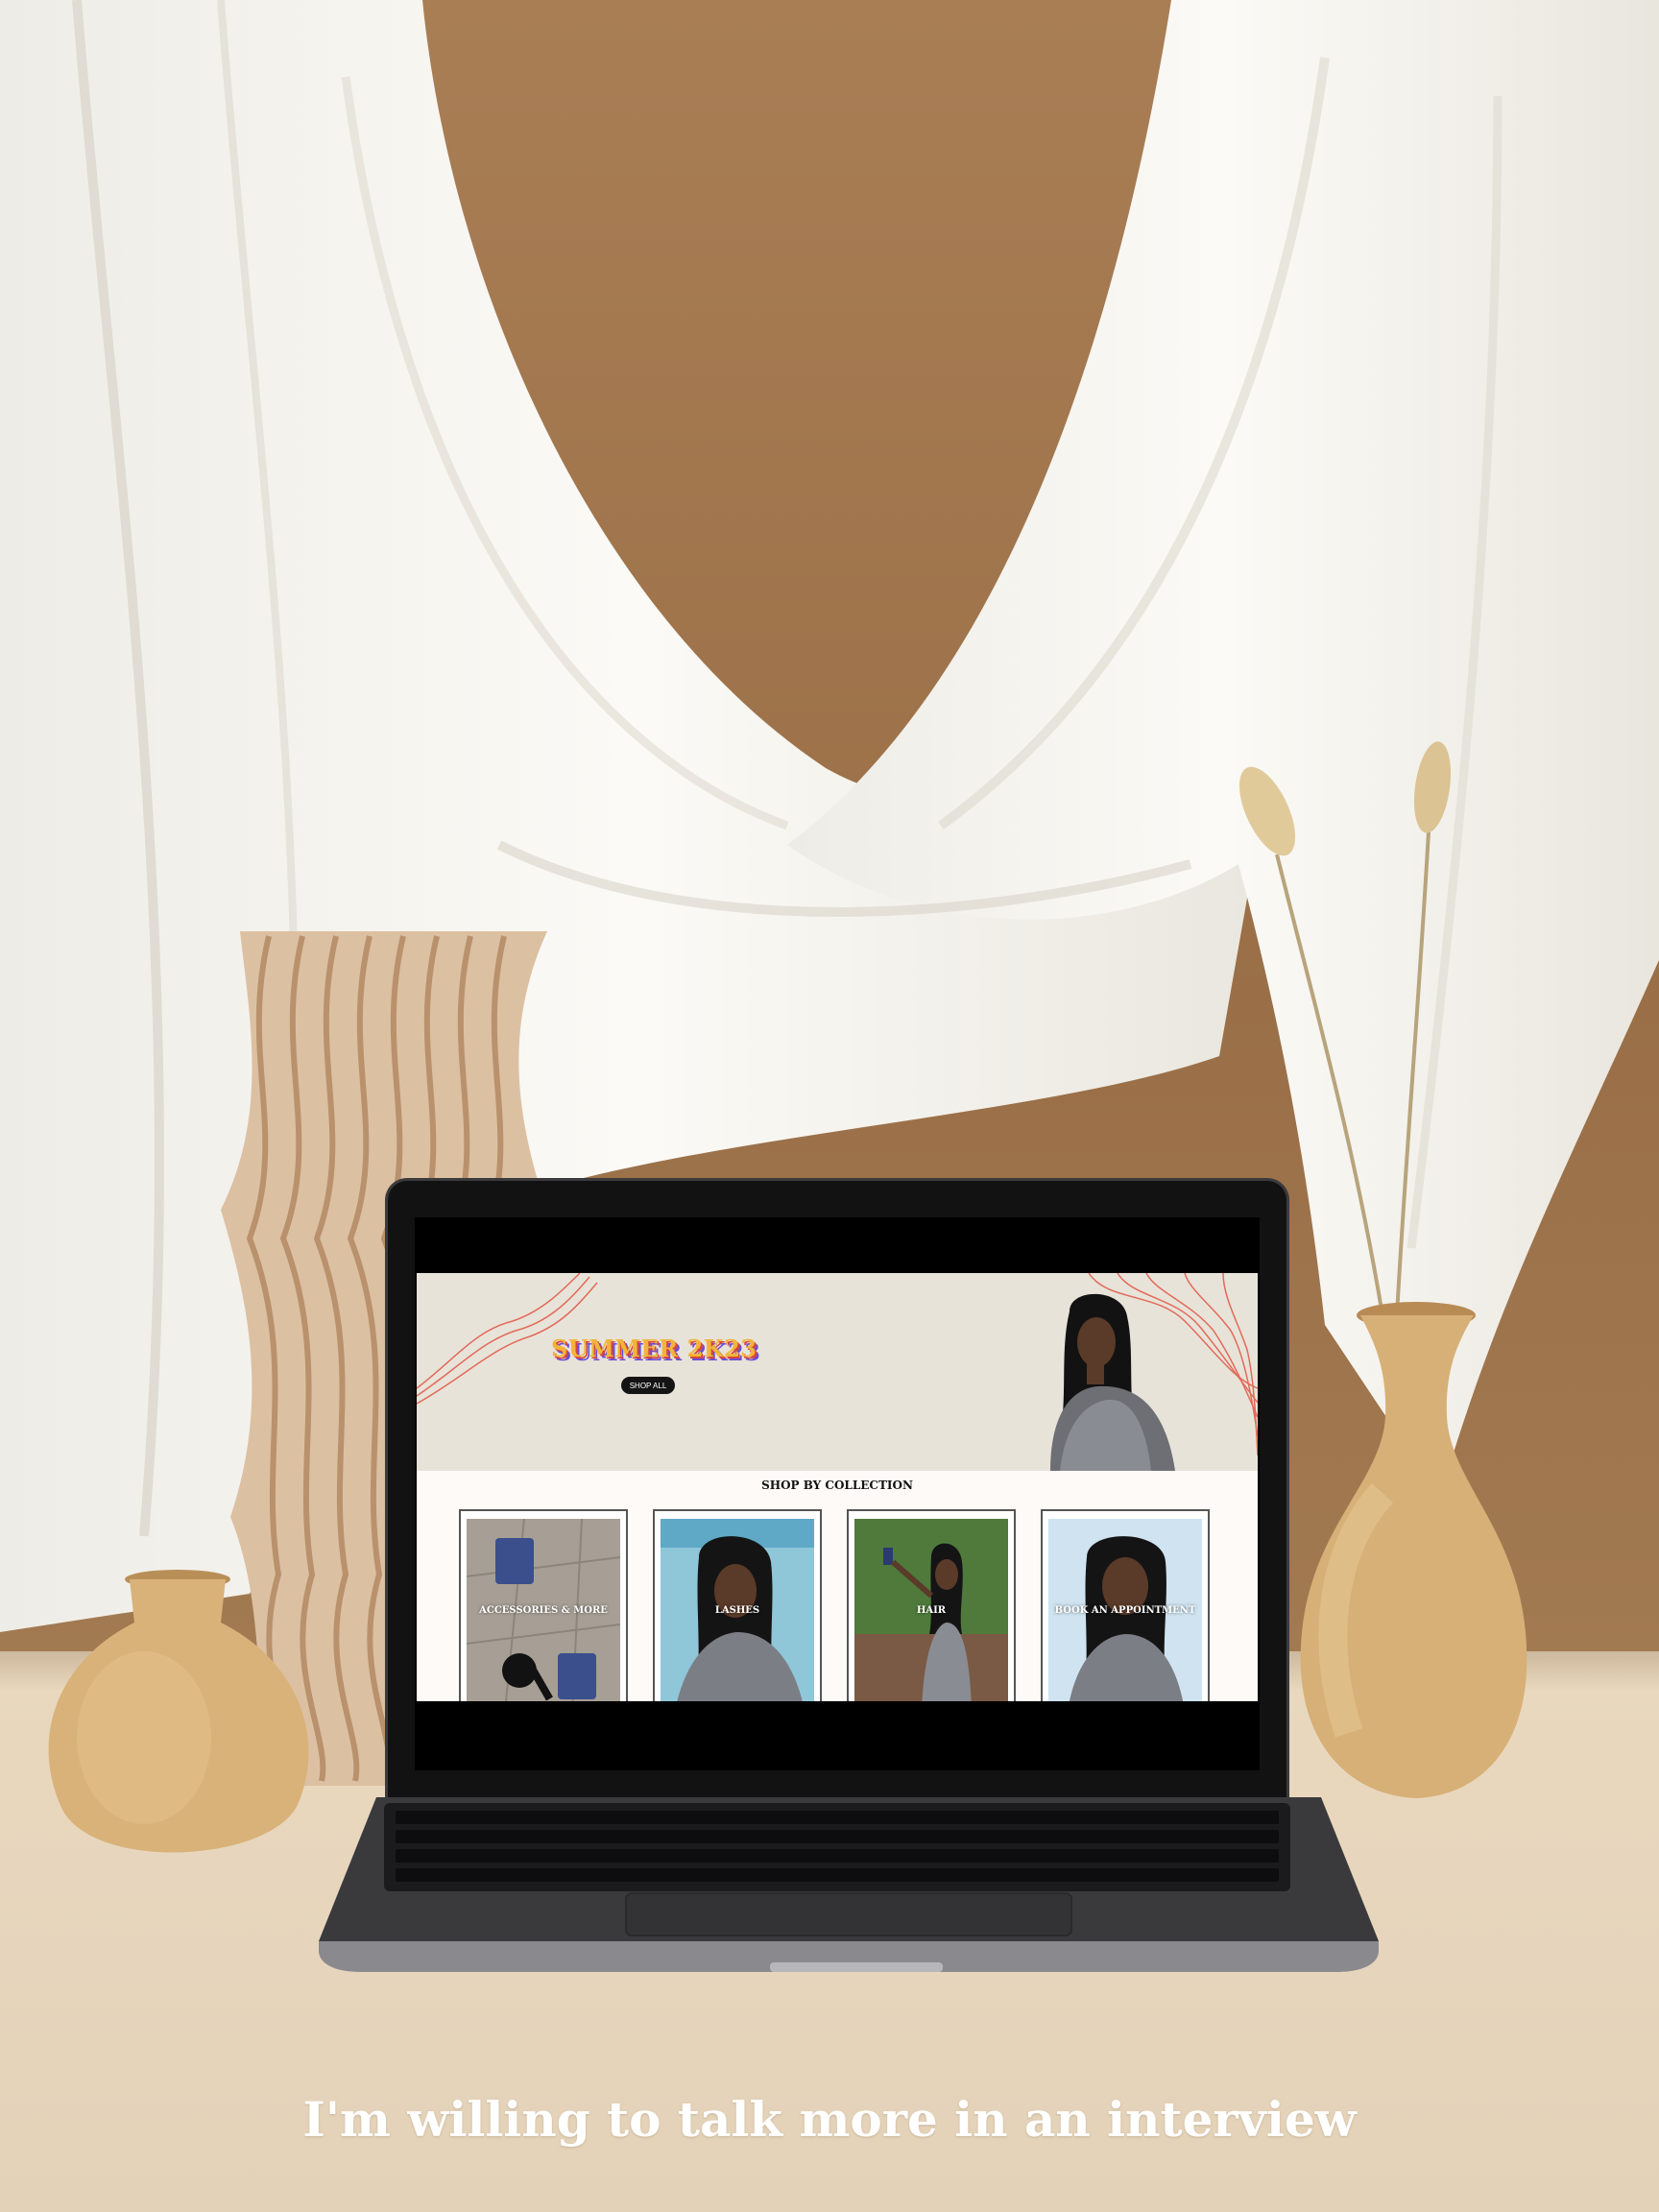 This screenshot has height=2212, width=1659. Describe the element at coordinates (931, 1610) in the screenshot. I see `card-label-hair: HAIR` at that location.